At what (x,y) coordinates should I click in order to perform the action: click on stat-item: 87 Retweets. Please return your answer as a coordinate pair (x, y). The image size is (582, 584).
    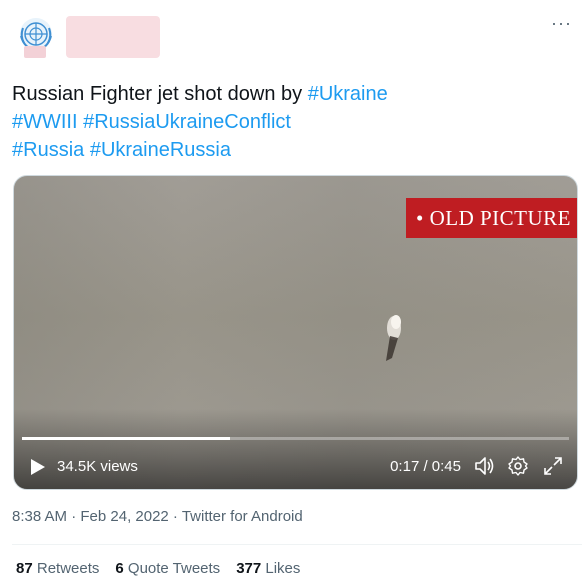
    Looking at the image, I should click on (57, 568).